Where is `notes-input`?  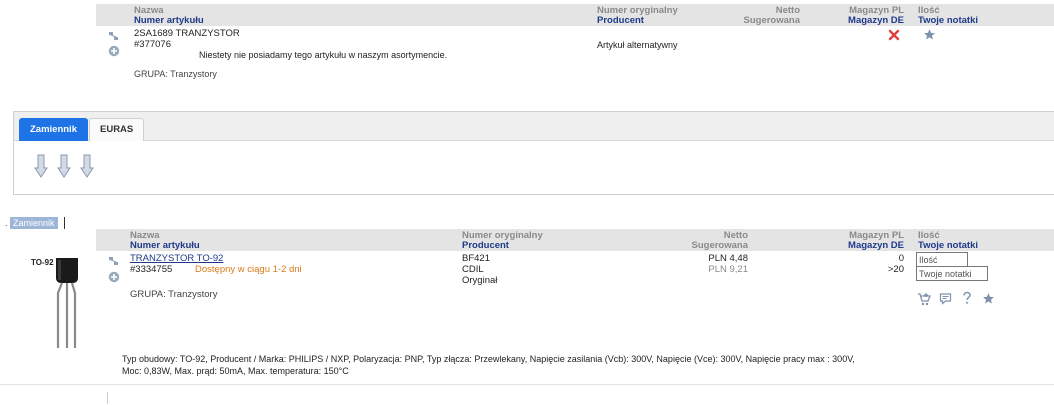
notes-input is located at coordinates (952, 273).